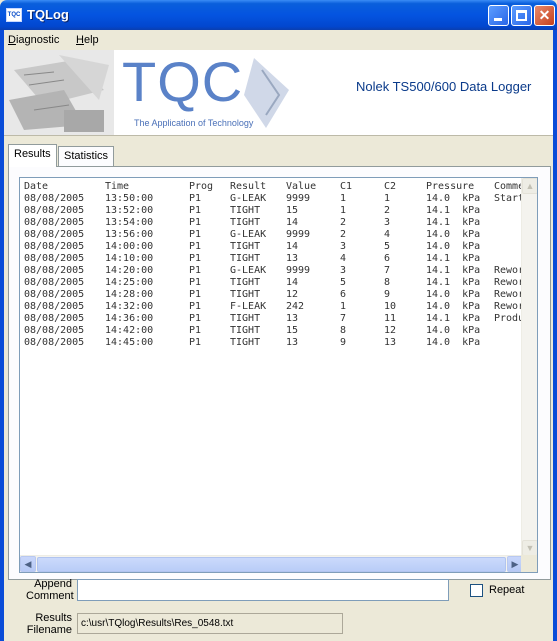 This screenshot has width=557, height=641. What do you see at coordinates (86, 156) in the screenshot?
I see `tab-statistics: Statistics` at bounding box center [86, 156].